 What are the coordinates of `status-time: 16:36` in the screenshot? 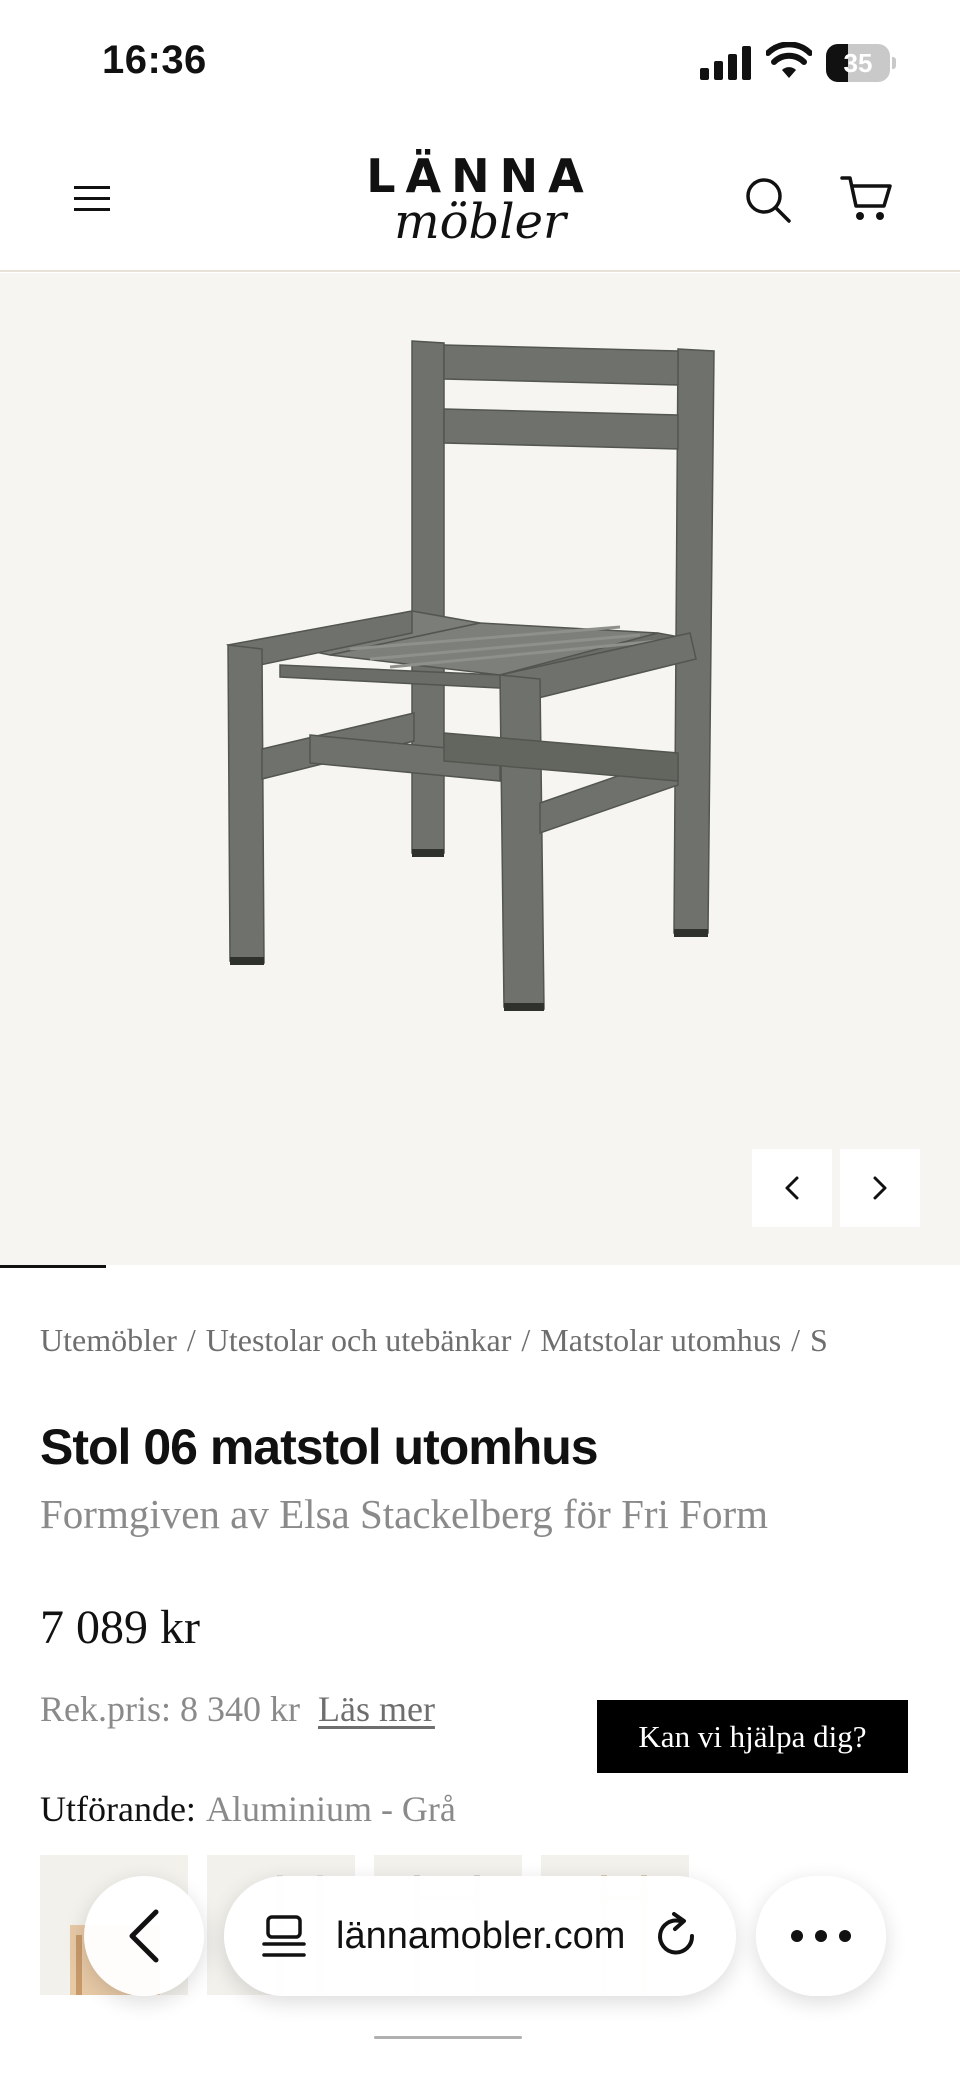 It's located at (154, 60).